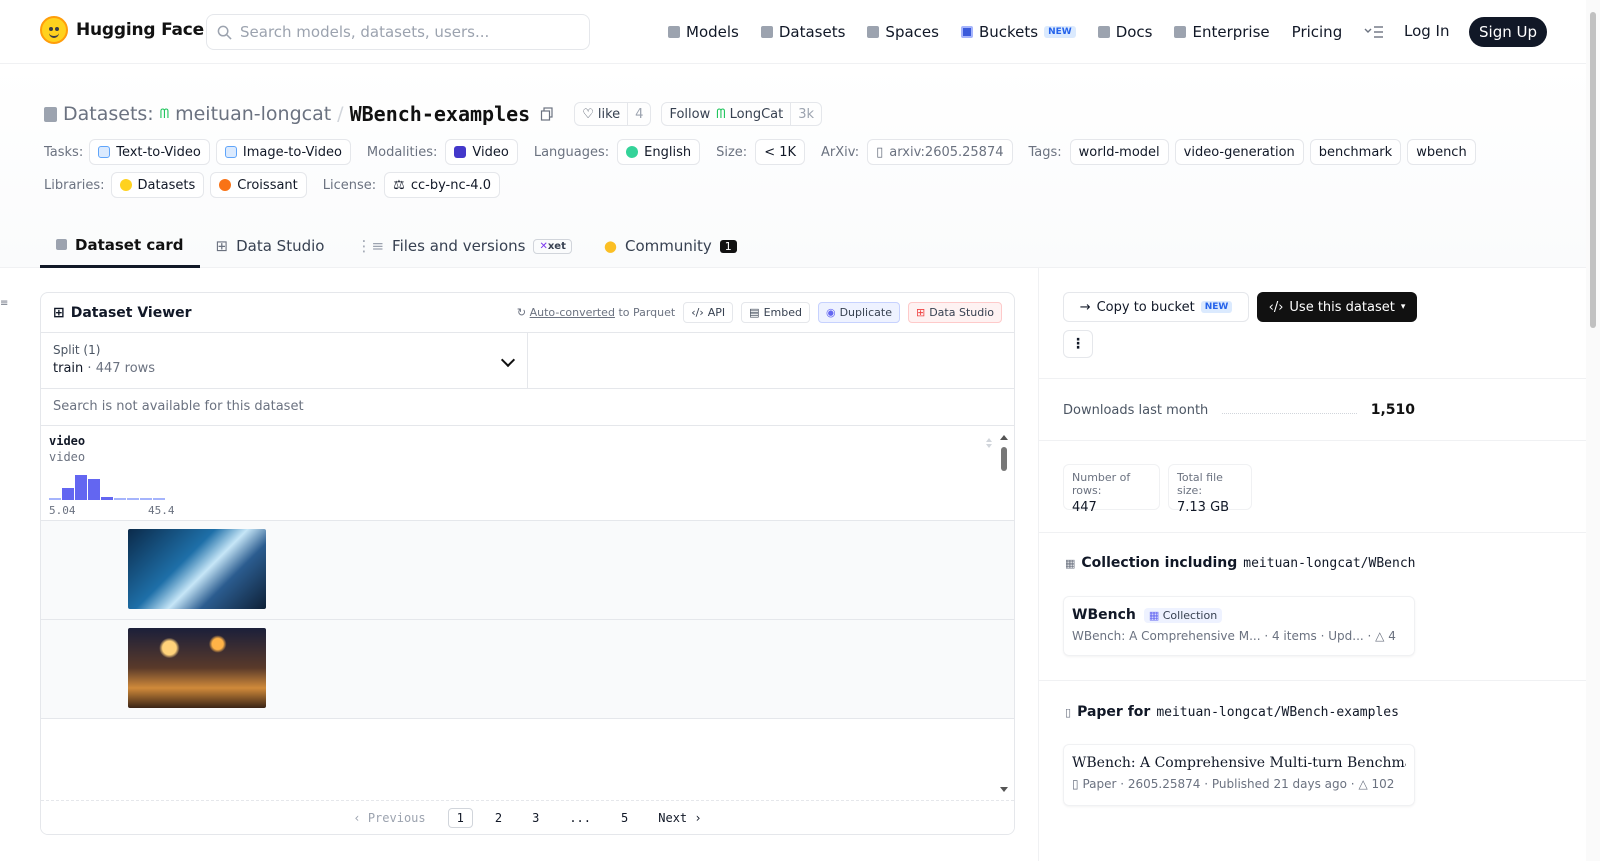 The width and height of the screenshot is (1600, 861). Describe the element at coordinates (1008, 32) in the screenshot. I see `nav-buckets-label: Buckets` at that location.